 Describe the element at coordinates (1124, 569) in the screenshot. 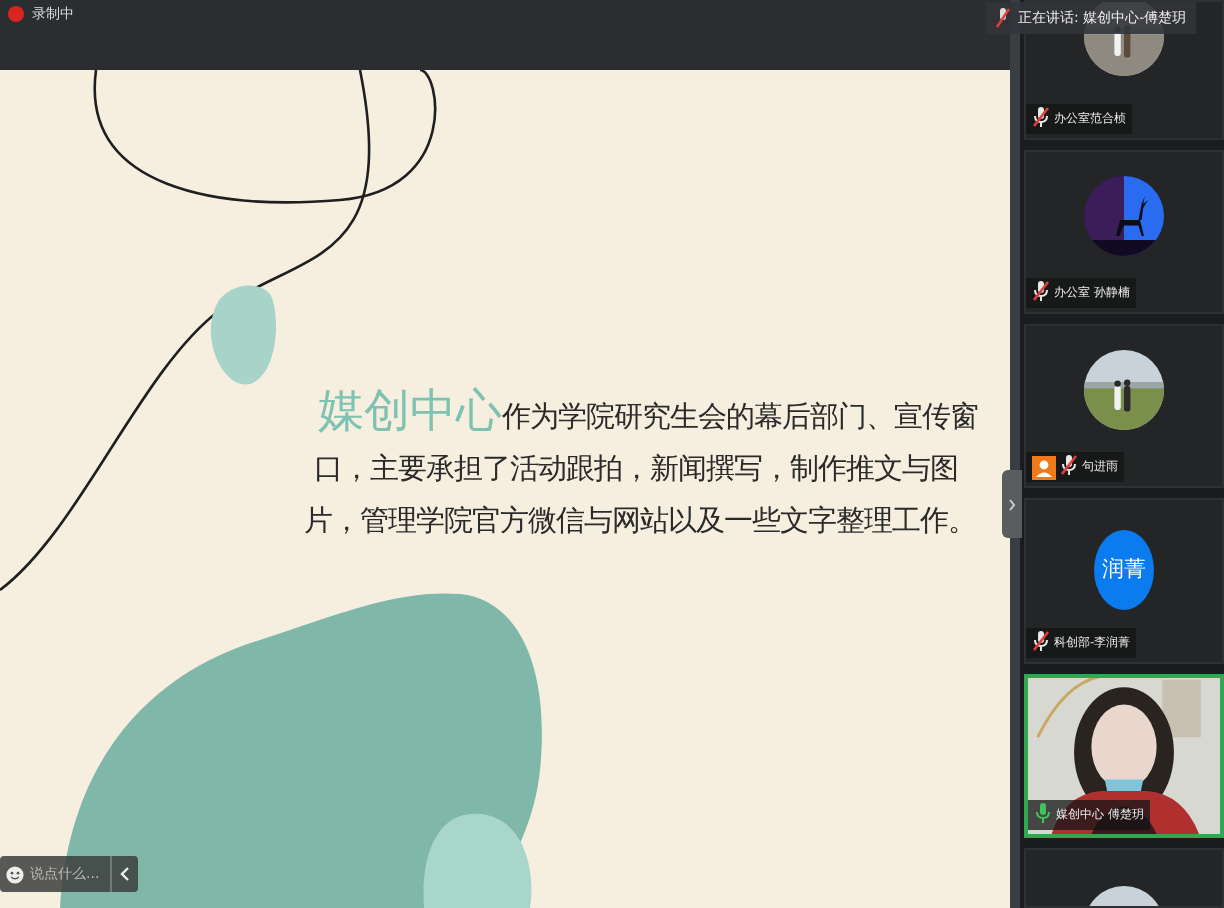

I see `initials-avatar: 润菁` at that location.